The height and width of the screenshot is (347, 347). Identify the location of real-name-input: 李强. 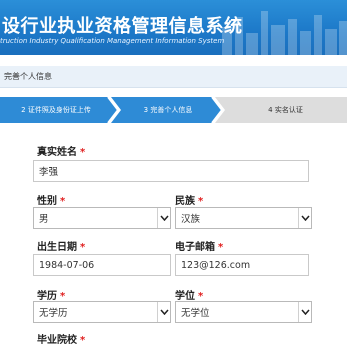
(171, 171).